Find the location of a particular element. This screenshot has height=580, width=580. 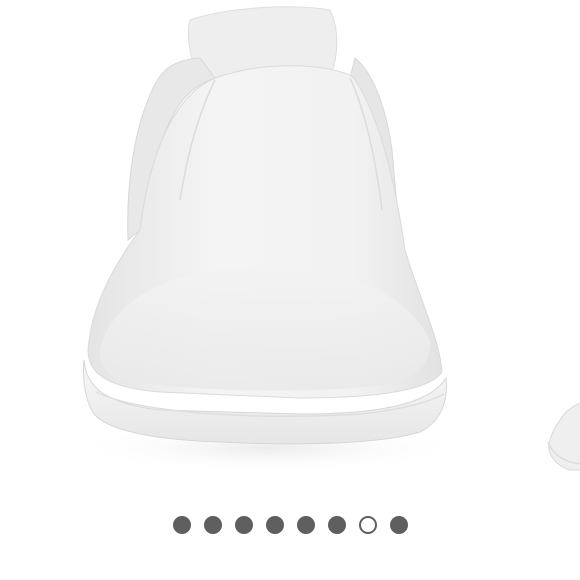

carousel-pagination is located at coordinates (290, 525).